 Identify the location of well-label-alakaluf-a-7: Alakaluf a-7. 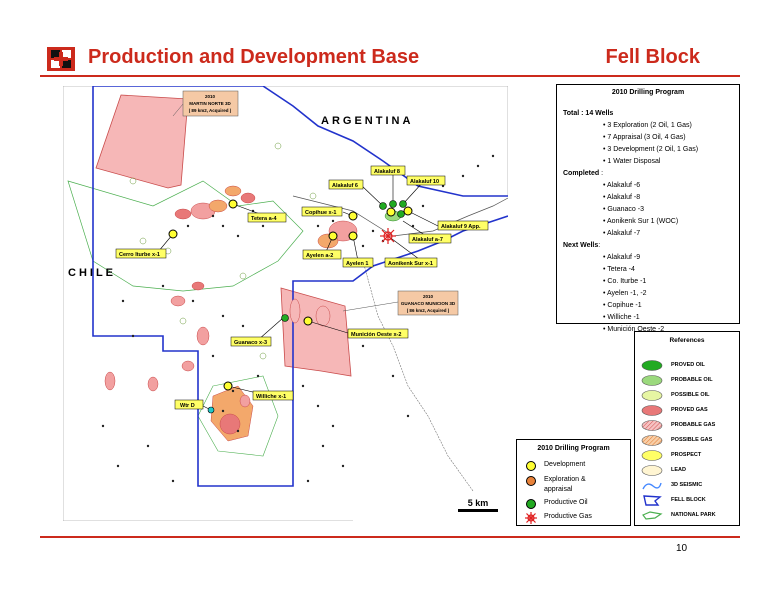
(430, 238).